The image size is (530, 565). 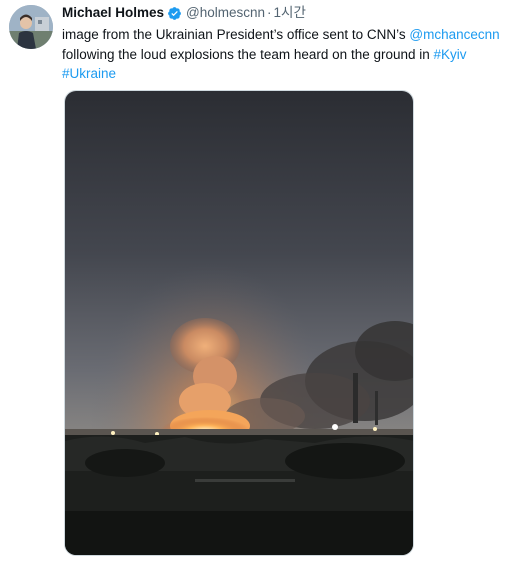 I want to click on avatar, so click(x=31, y=27).